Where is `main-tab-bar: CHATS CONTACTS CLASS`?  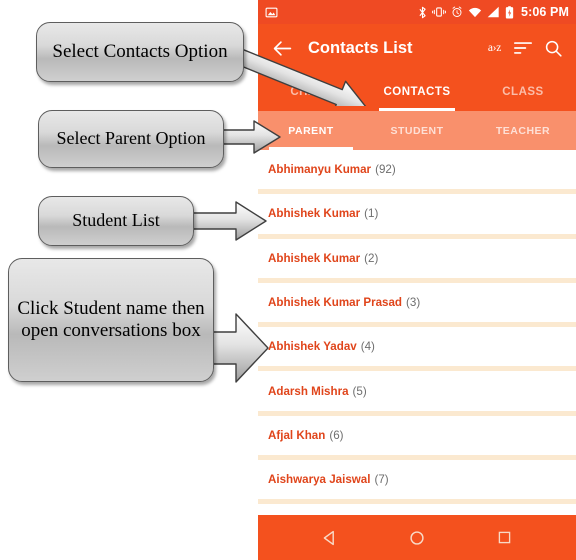 main-tab-bar: CHATS CONTACTS CLASS is located at coordinates (417, 91).